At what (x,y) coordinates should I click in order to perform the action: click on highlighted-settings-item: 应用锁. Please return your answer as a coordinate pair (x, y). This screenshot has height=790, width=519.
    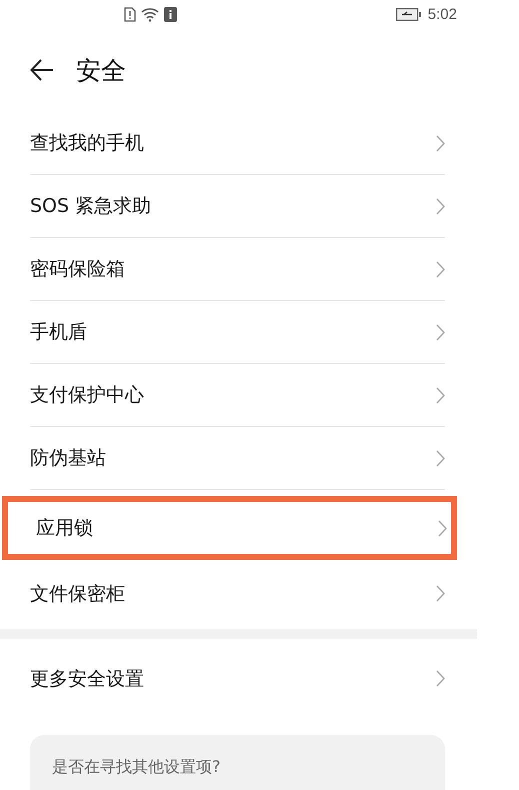
    Looking at the image, I should click on (229, 528).